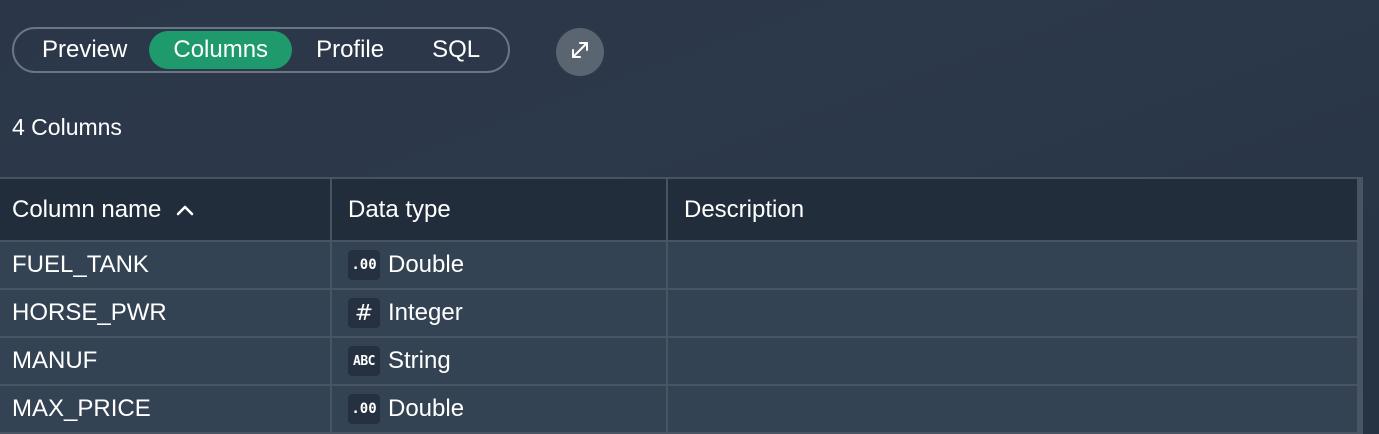 The width and height of the screenshot is (1379, 434). What do you see at coordinates (166, 361) in the screenshot?
I see `column-name-cell: MANUF` at bounding box center [166, 361].